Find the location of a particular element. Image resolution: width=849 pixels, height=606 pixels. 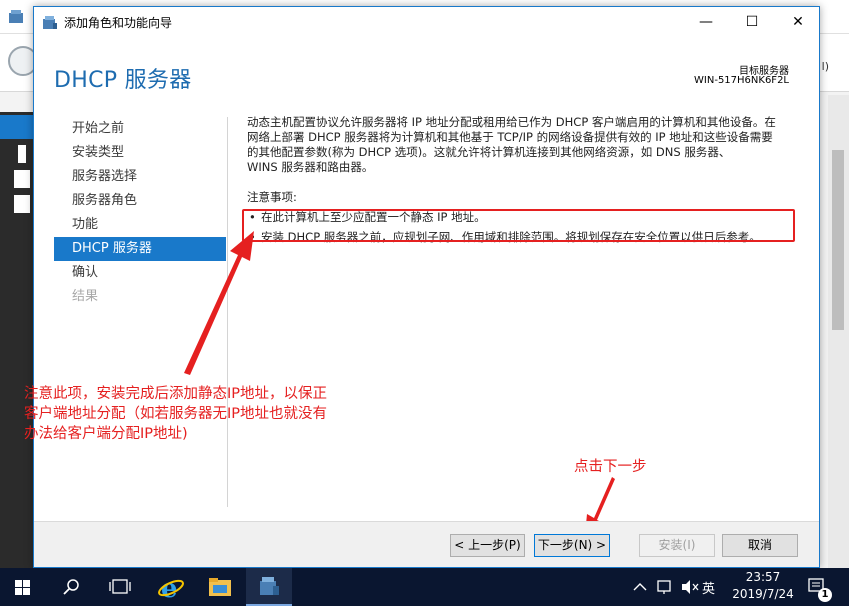

folder-icon is located at coordinates (220, 587).